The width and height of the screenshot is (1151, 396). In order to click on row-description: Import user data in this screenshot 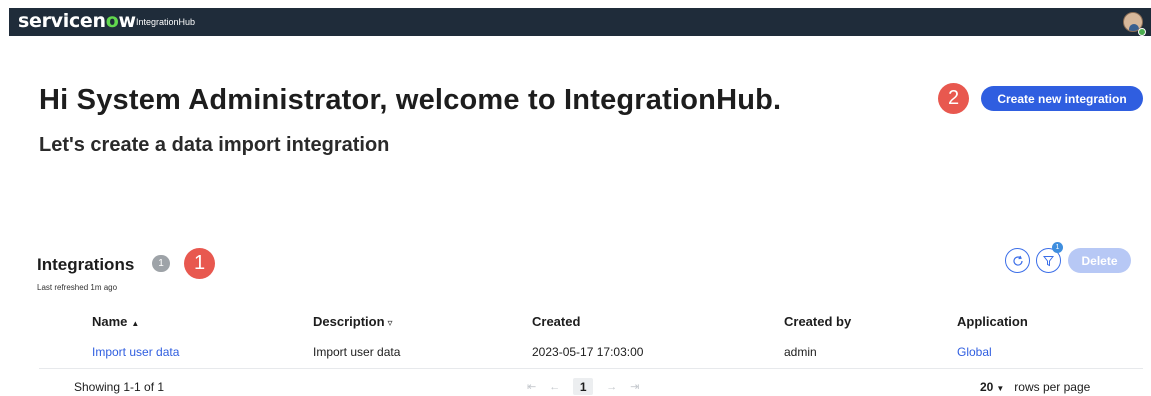, I will do `click(357, 352)`.